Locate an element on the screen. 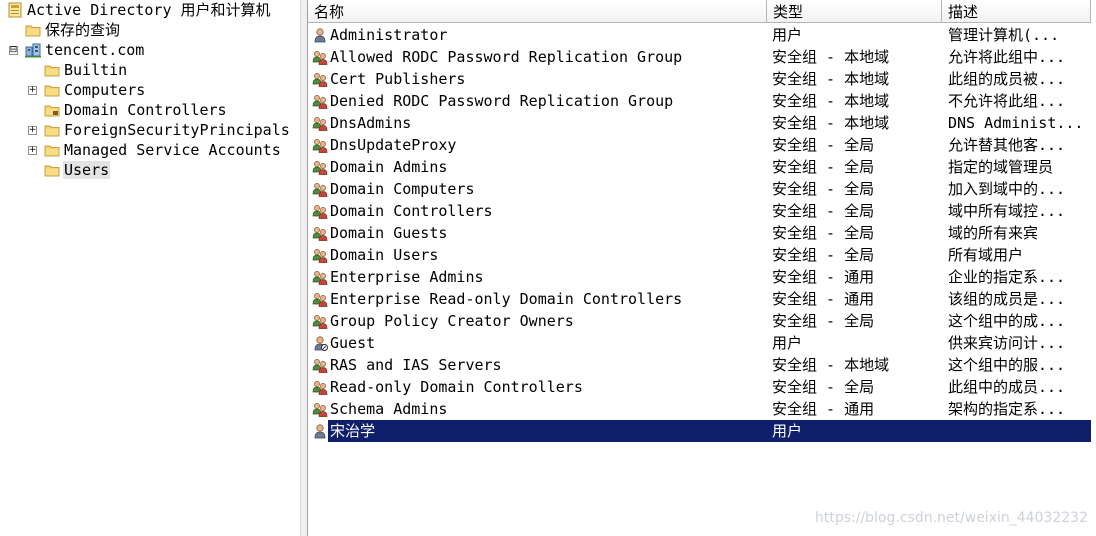 Image resolution: width=1096 pixels, height=536 pixels. cell-name: DnsAdmins is located at coordinates (371, 123).